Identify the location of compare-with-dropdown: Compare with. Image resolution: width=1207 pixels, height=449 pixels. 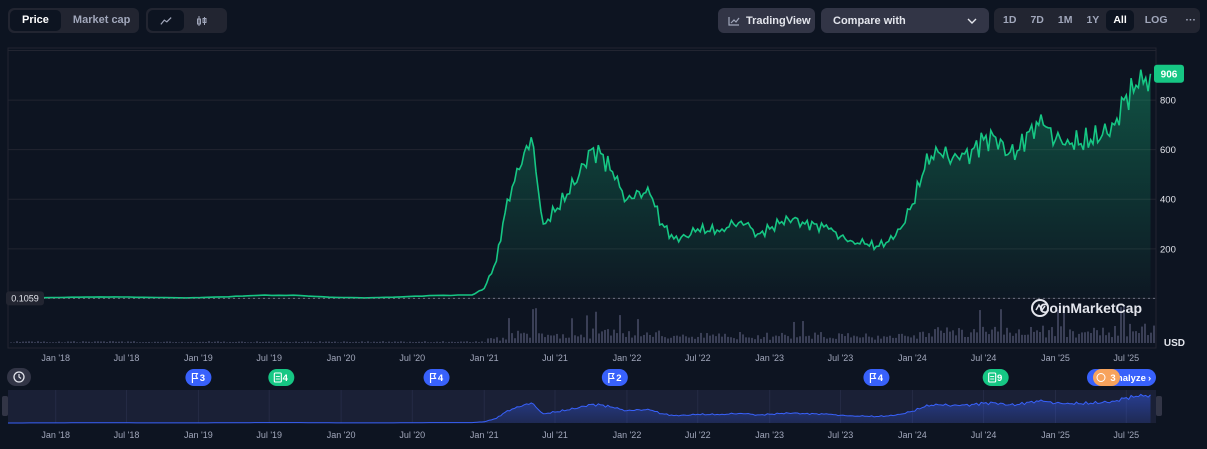
(905, 20).